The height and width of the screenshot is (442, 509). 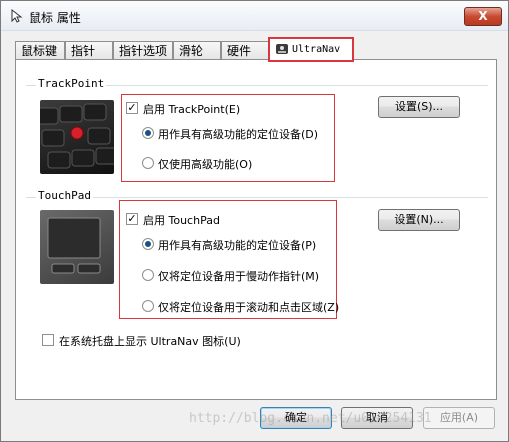 I want to click on tray-icon-label: 在系统托盘上显示 UltraNav 图标(U), so click(x=150, y=341).